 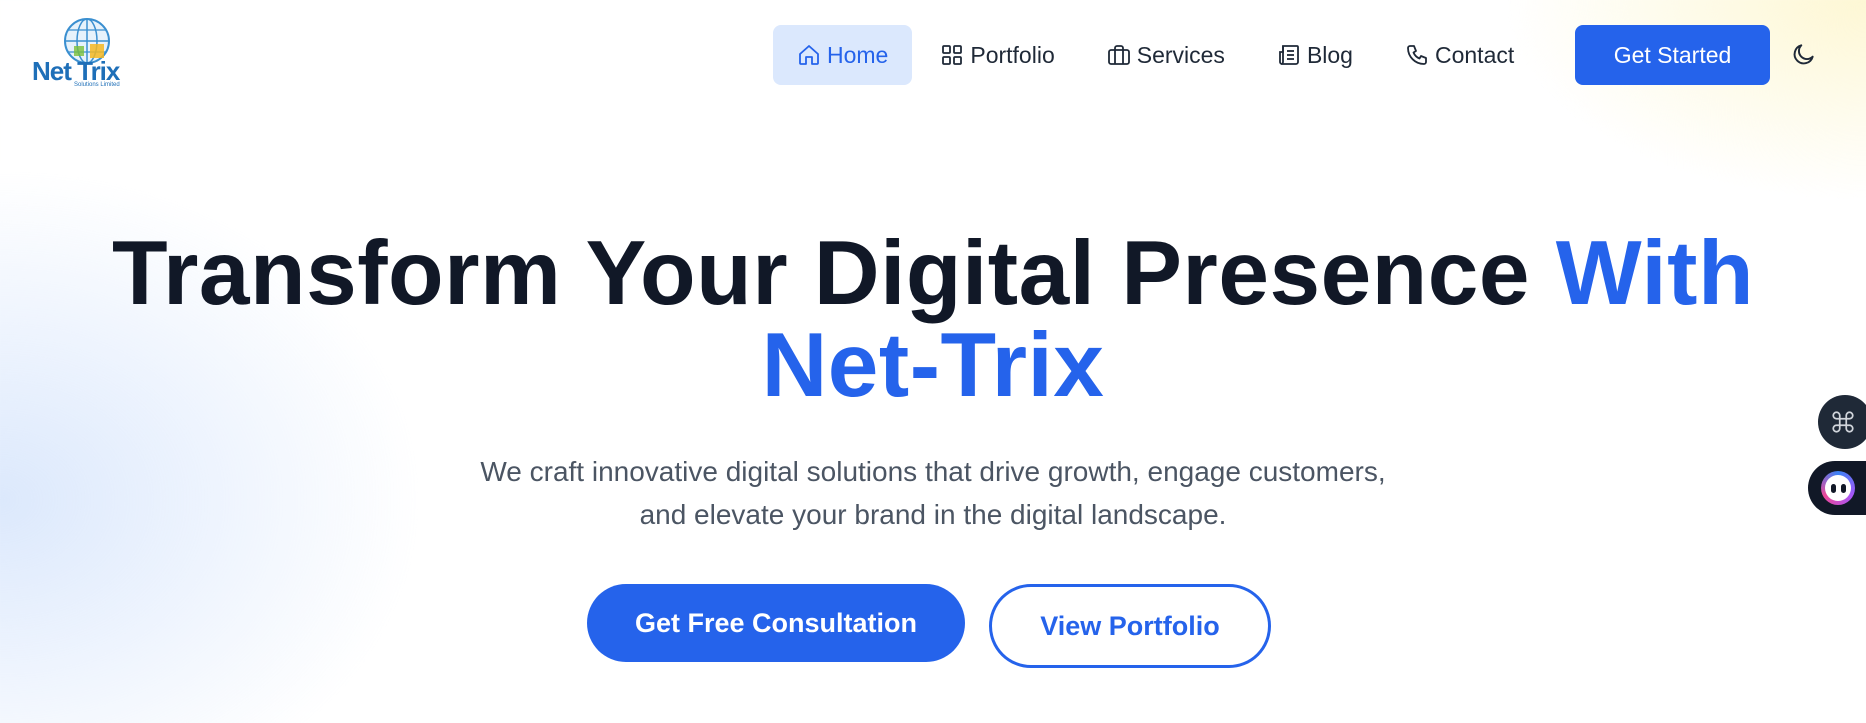 I want to click on hero-title-accent: With, so click(x=1655, y=273).